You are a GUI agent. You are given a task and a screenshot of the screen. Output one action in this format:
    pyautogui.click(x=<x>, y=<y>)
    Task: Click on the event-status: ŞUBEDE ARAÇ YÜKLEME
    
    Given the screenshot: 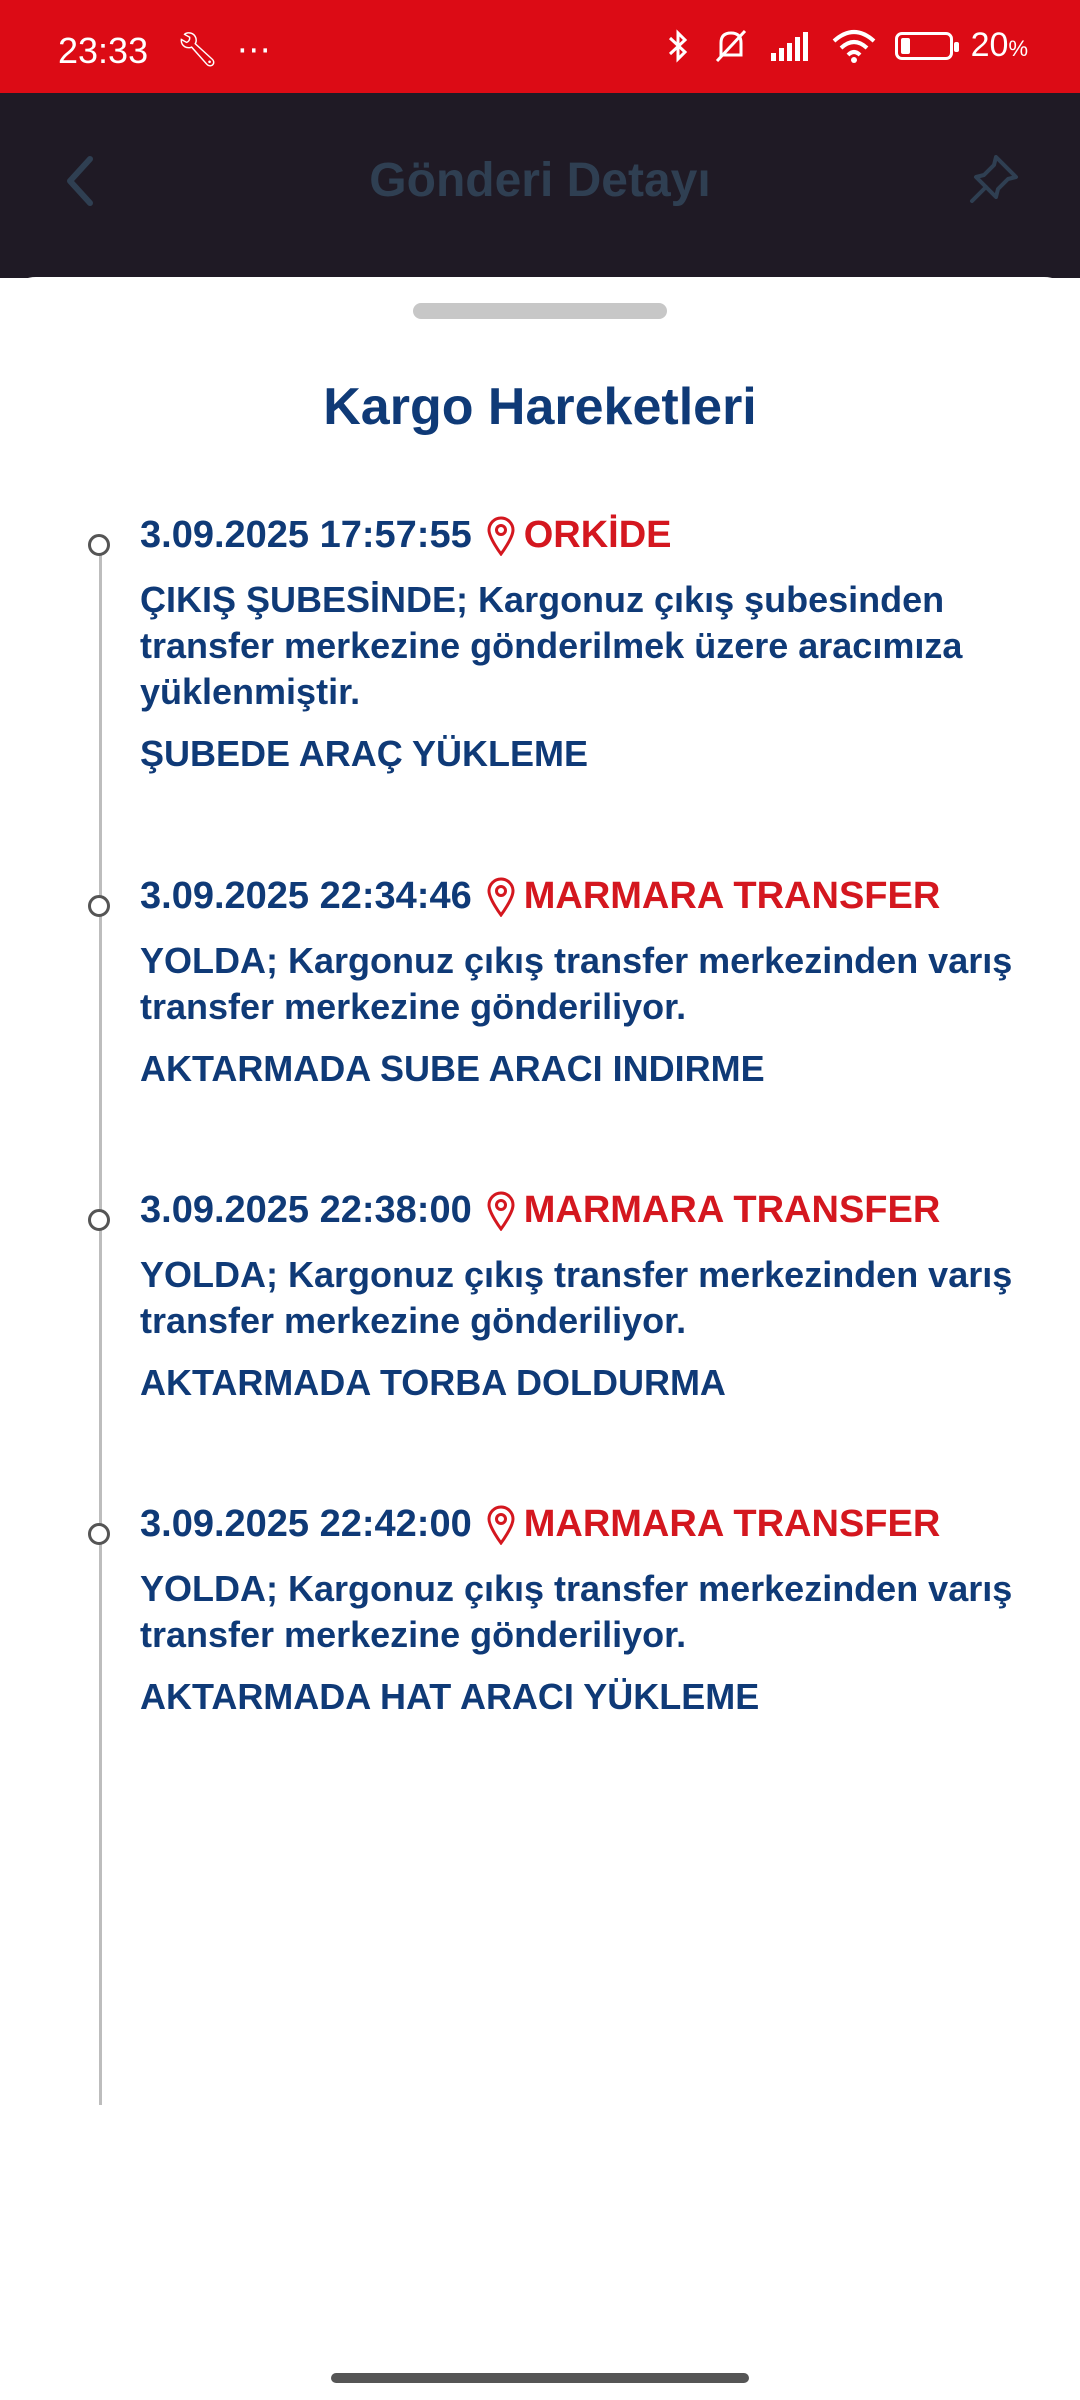 What is the action you would take?
    pyautogui.click(x=364, y=753)
    